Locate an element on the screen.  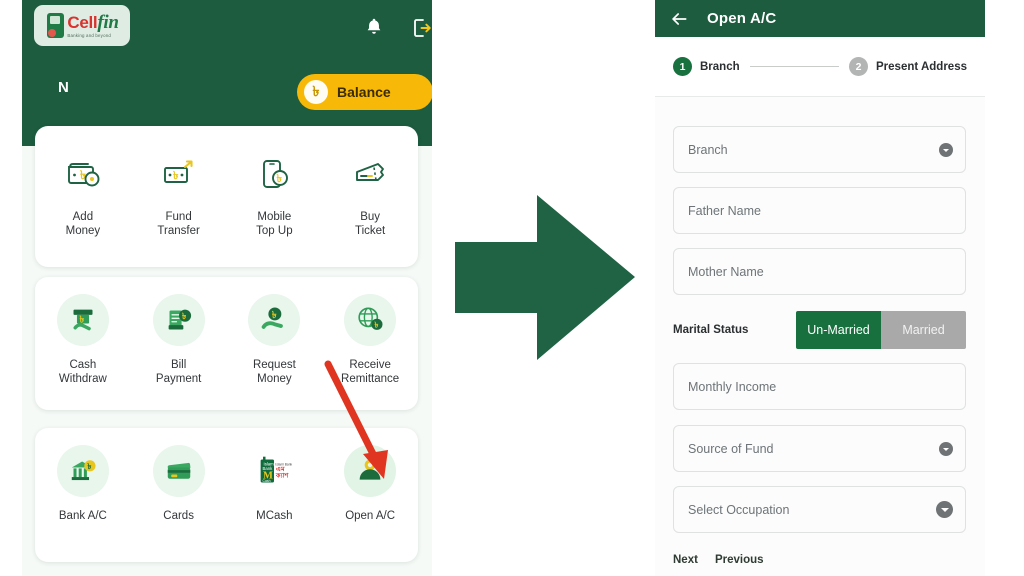
monthly-income-field: Monthly Income is located at coordinates (819, 386).